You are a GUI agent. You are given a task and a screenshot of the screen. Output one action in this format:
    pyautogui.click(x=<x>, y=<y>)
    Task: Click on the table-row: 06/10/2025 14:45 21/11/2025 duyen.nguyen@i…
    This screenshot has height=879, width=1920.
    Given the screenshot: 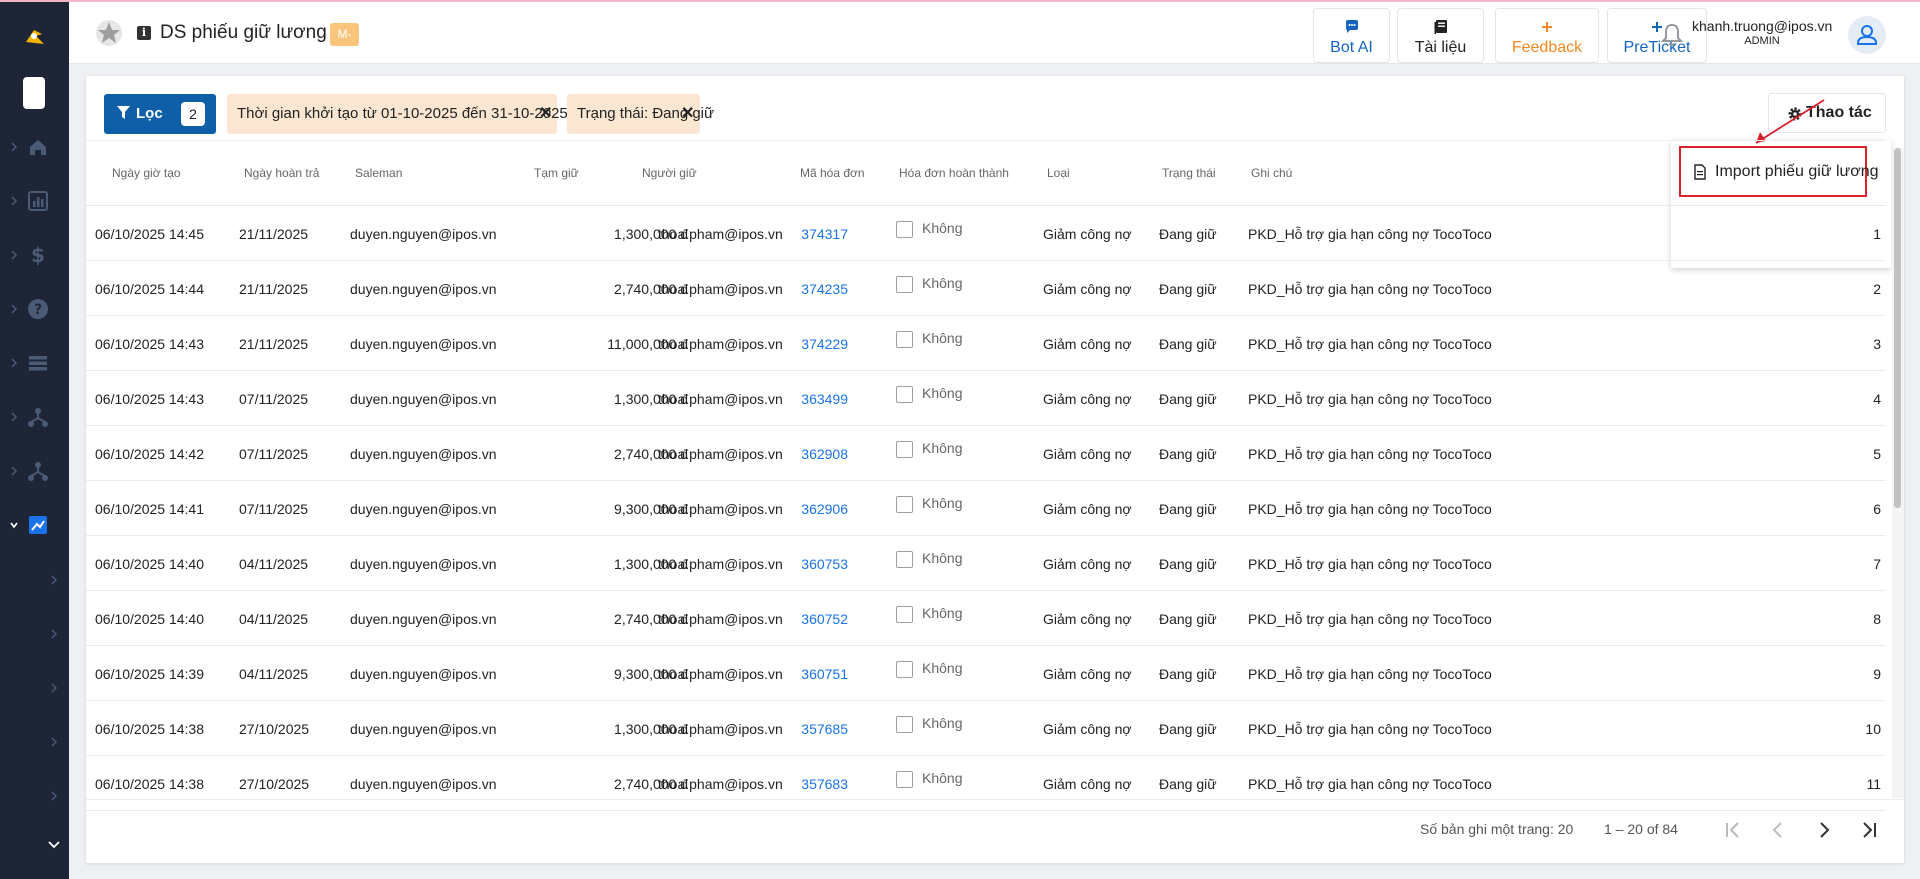 What is the action you would take?
    pyautogui.click(x=986, y=233)
    